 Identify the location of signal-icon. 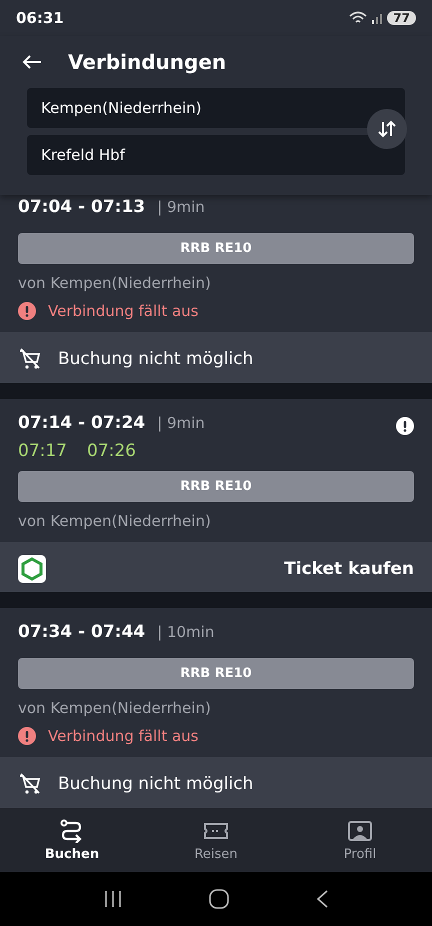
(377, 18).